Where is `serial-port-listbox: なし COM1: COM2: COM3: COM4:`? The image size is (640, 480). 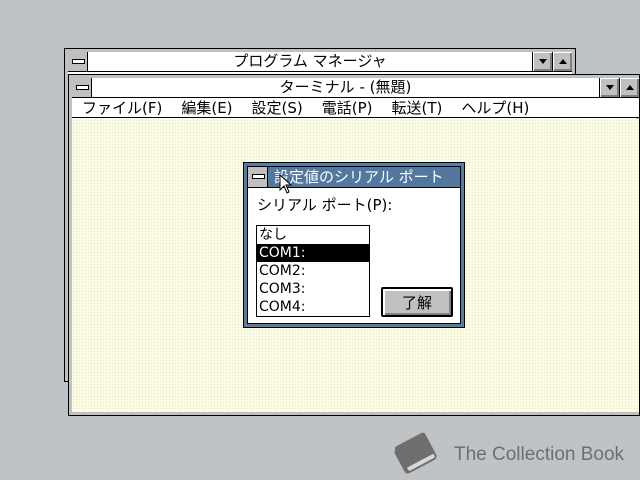 serial-port-listbox: なし COM1: COM2: COM3: COM4: is located at coordinates (313, 271).